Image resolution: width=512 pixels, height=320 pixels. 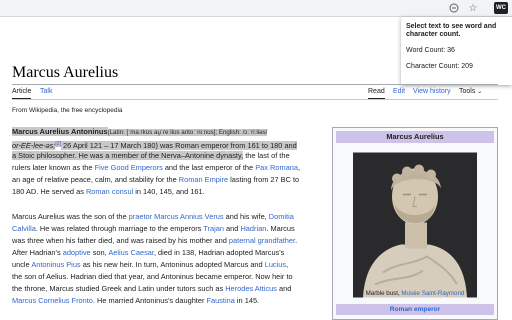 I want to click on link-roman-consul: Roman consul, so click(x=109, y=191).